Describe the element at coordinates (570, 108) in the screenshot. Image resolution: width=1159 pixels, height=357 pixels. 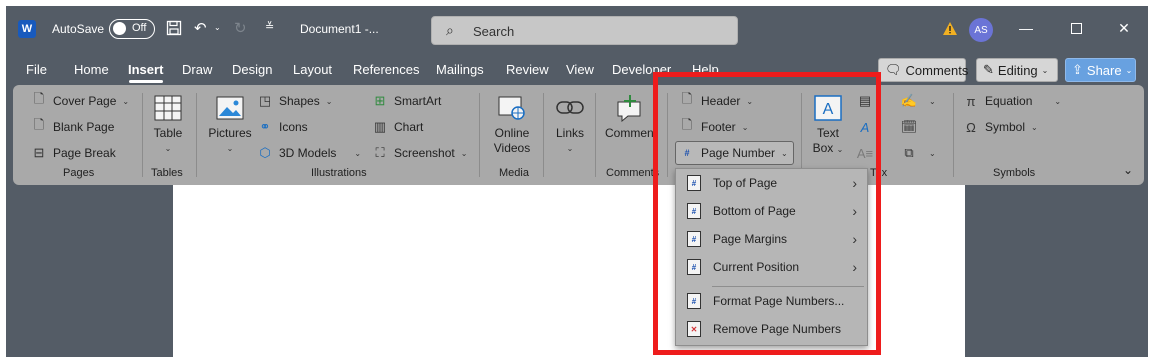
I see `link-icon` at that location.